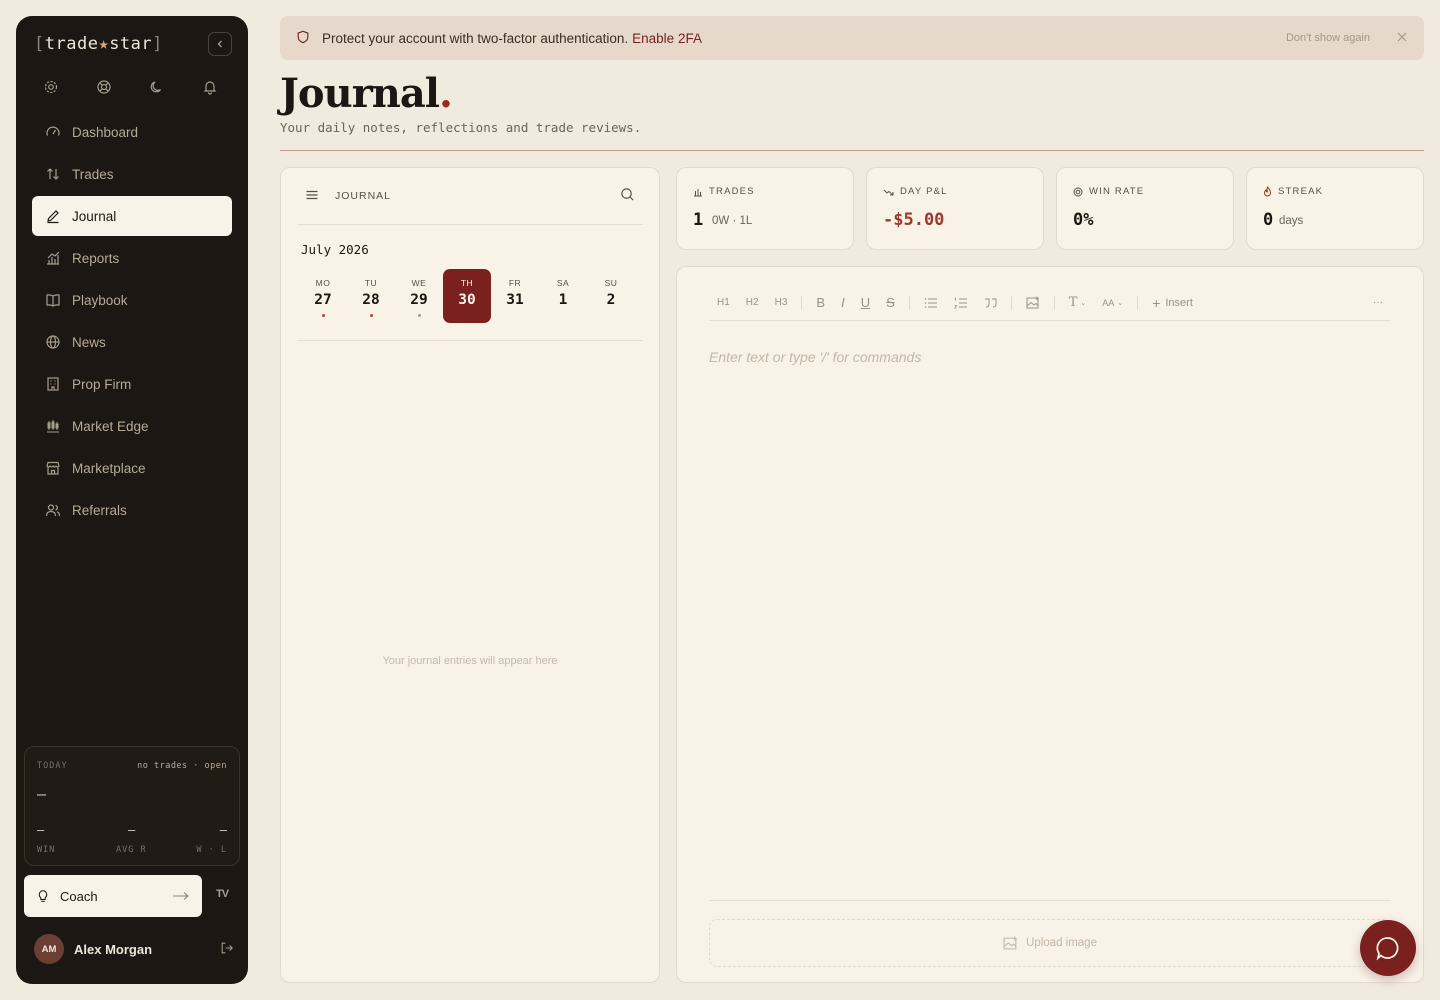 This screenshot has height=1000, width=1440. Describe the element at coordinates (1402, 38) in the screenshot. I see `close-icon` at that location.